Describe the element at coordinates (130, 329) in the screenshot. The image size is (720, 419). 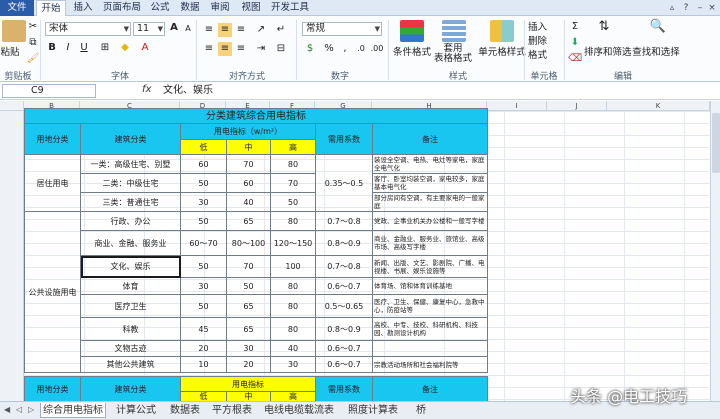
I see `building-cell: 科教` at that location.